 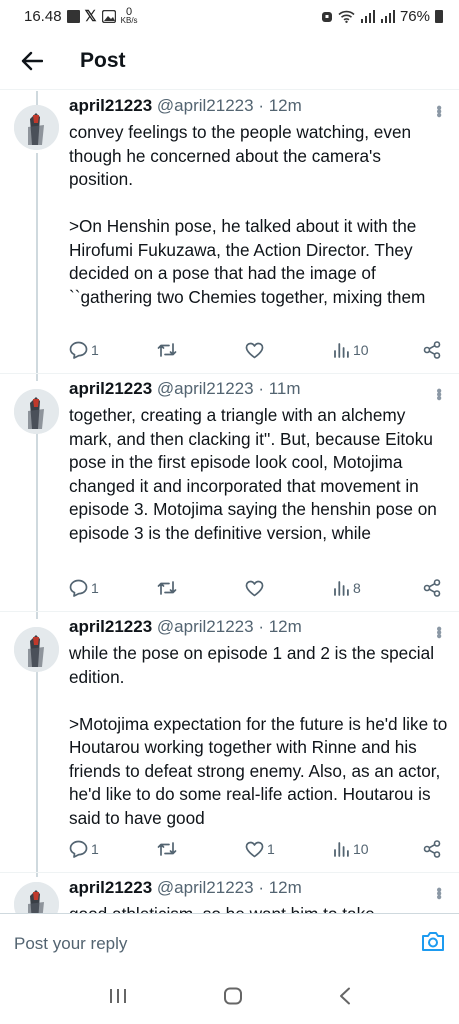 I want to click on reply-bar: Post your reply, so click(x=229, y=943).